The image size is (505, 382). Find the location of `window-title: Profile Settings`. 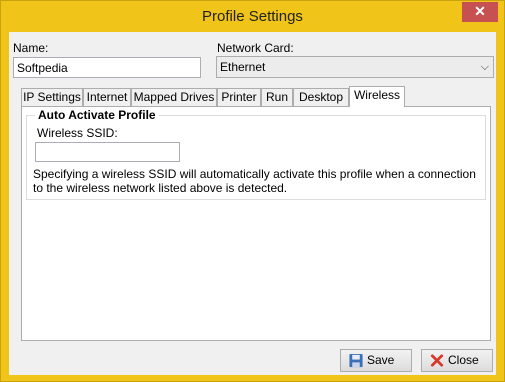

window-title: Profile Settings is located at coordinates (252, 16).